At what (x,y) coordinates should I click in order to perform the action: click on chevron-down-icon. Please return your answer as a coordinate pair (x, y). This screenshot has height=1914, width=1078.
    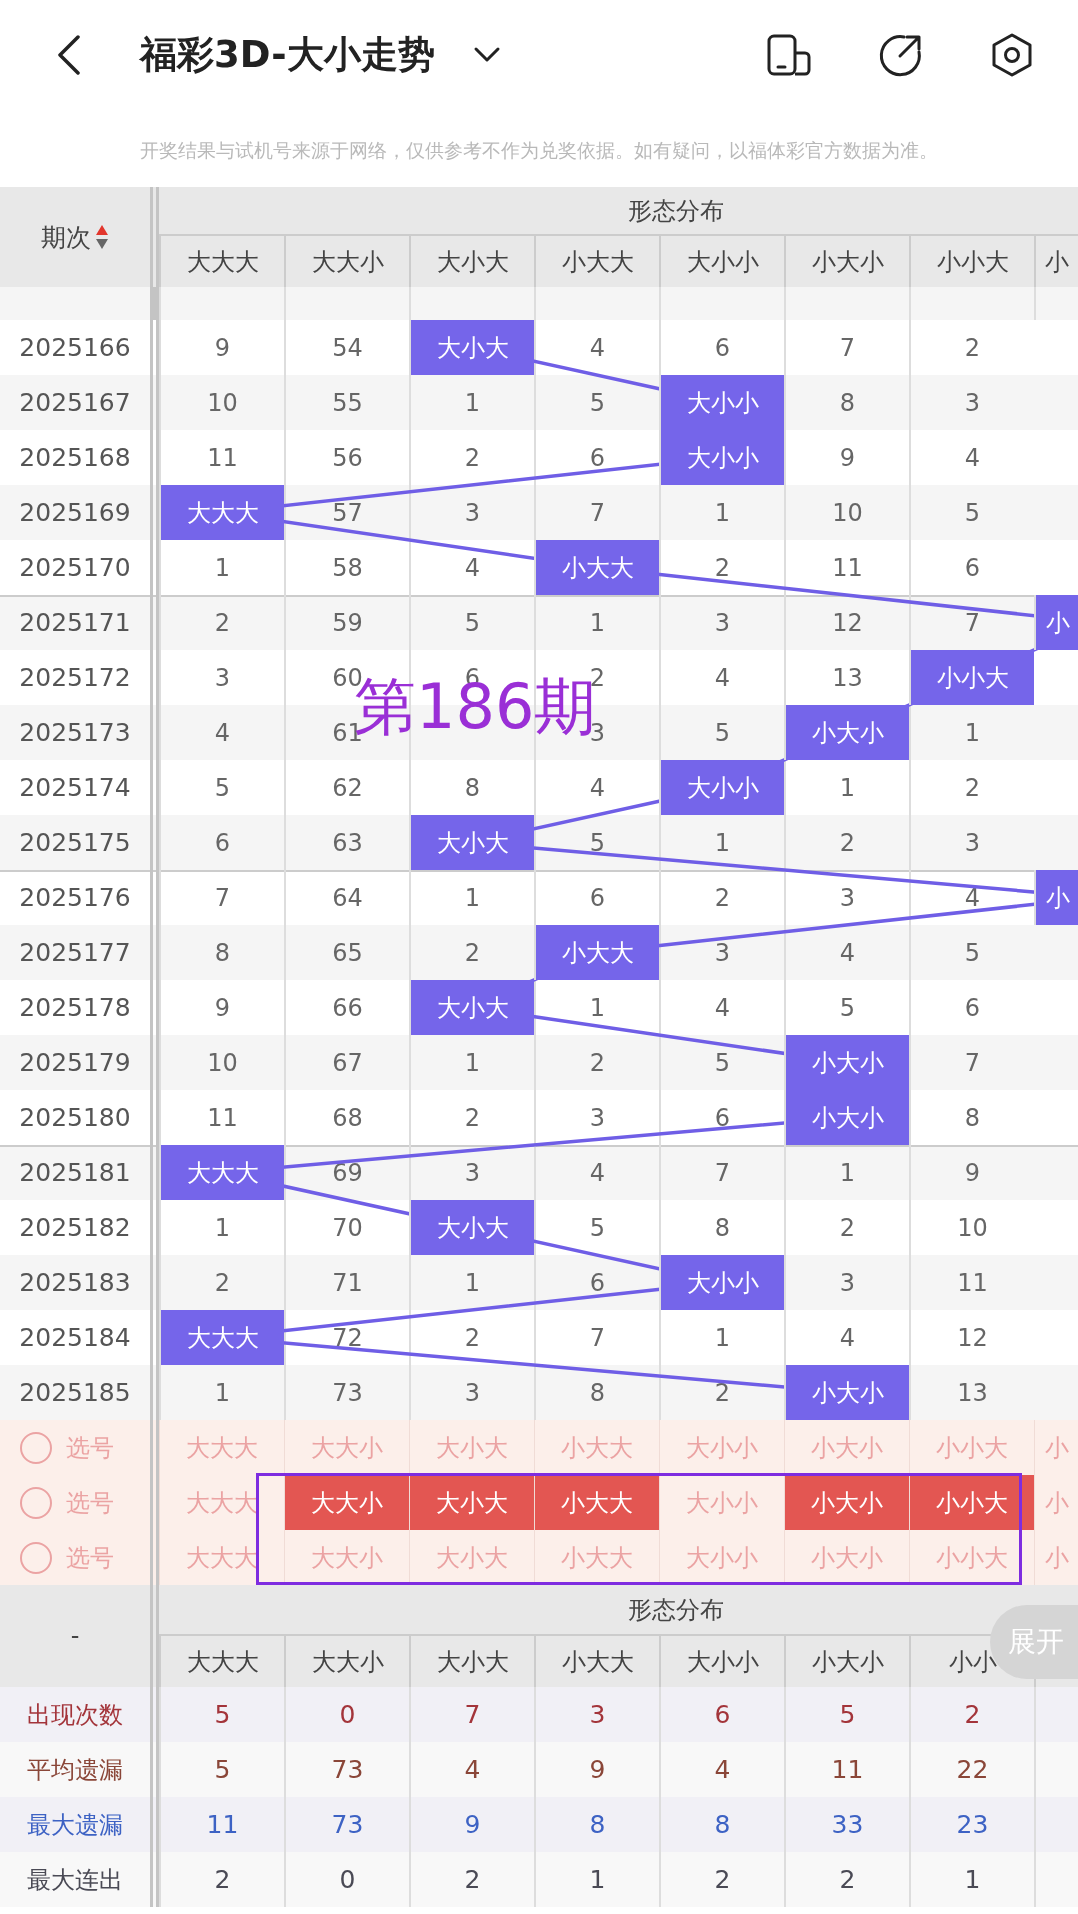
    Looking at the image, I should click on (486, 55).